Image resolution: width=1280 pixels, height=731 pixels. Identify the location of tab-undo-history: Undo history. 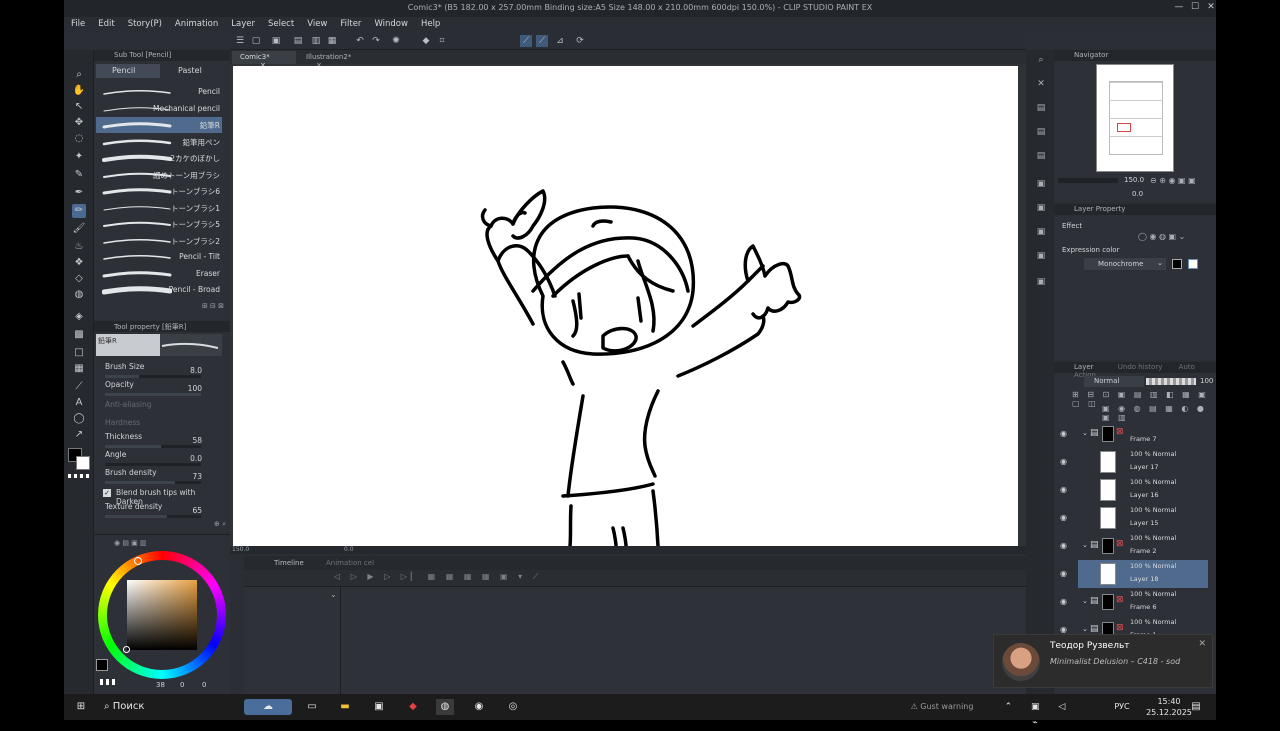
(1140, 367).